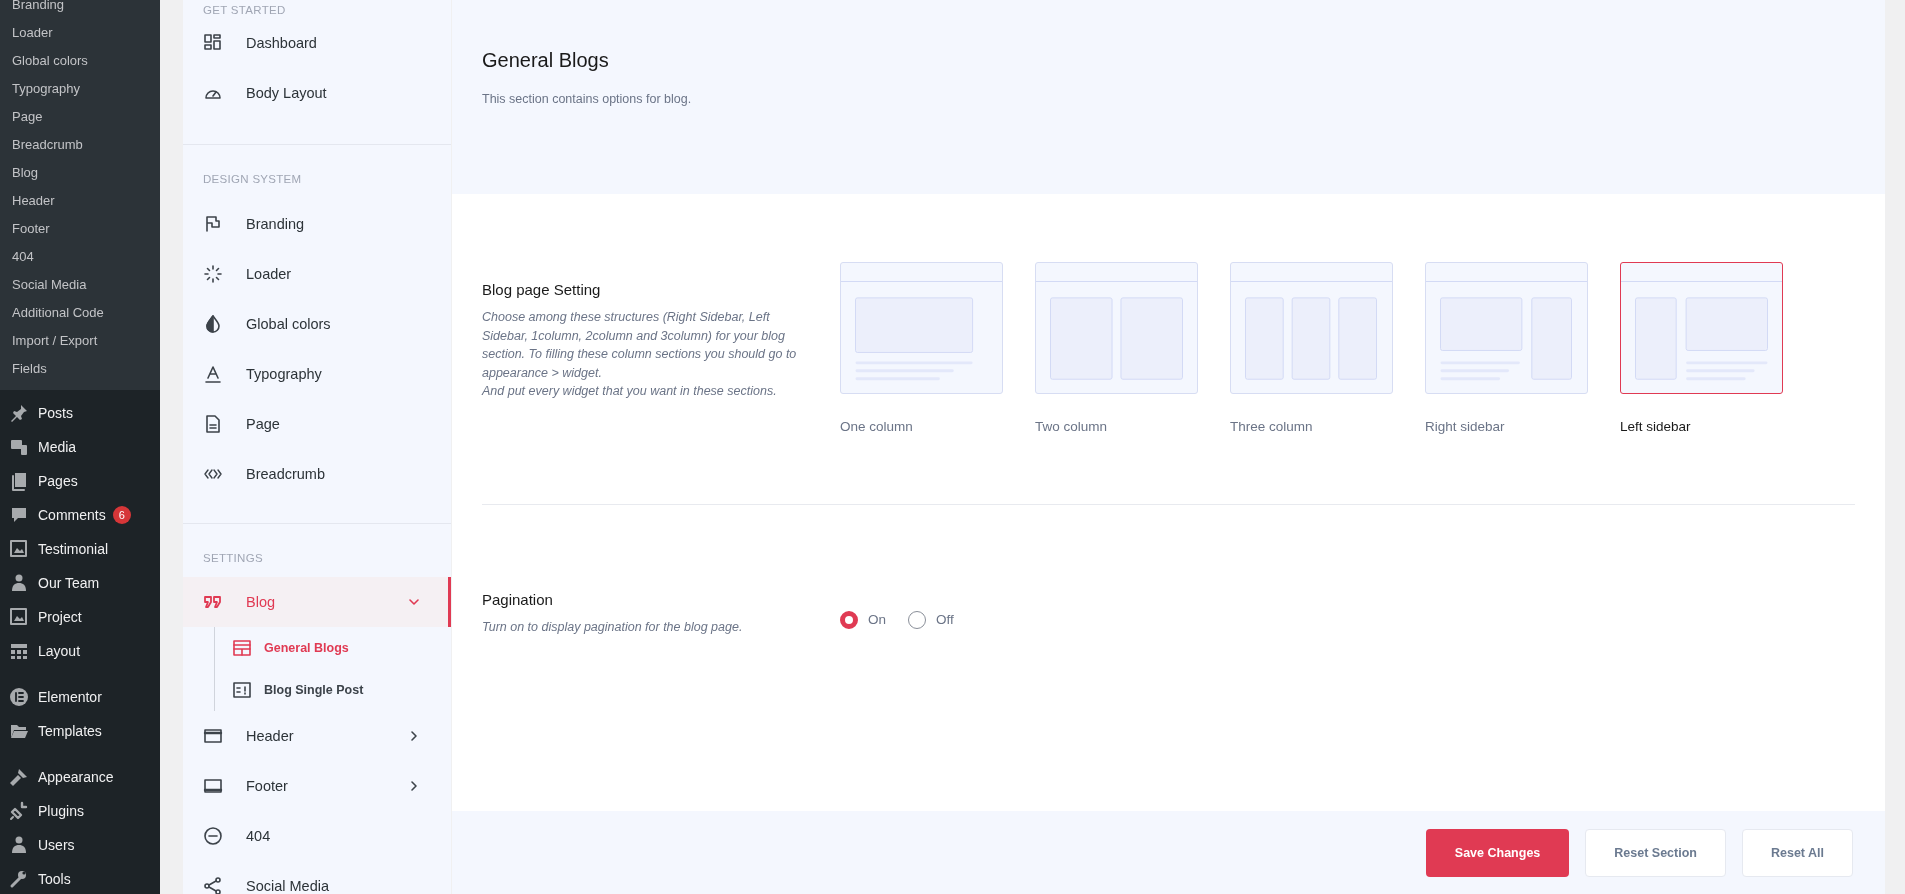 This screenshot has width=1905, height=894. What do you see at coordinates (317, 786) in the screenshot?
I see `nav-item: Footer` at bounding box center [317, 786].